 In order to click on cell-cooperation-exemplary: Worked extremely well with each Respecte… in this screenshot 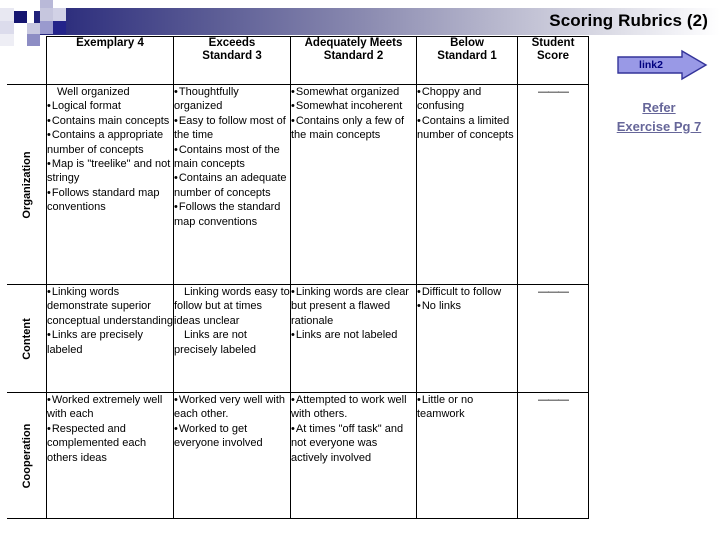, I will do `click(110, 455)`.